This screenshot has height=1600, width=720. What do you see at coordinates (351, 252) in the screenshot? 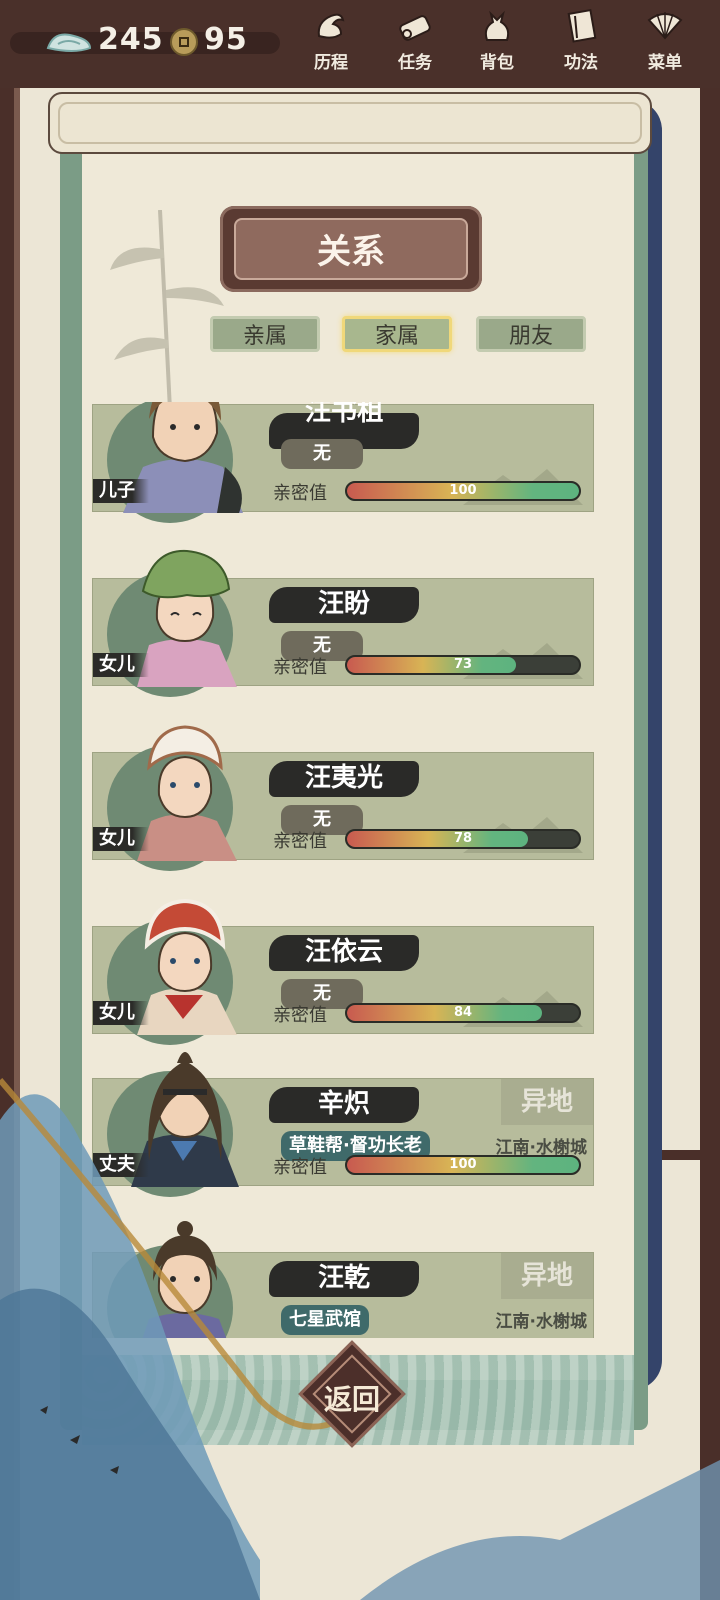
I see `page-title: 关系` at bounding box center [351, 252].